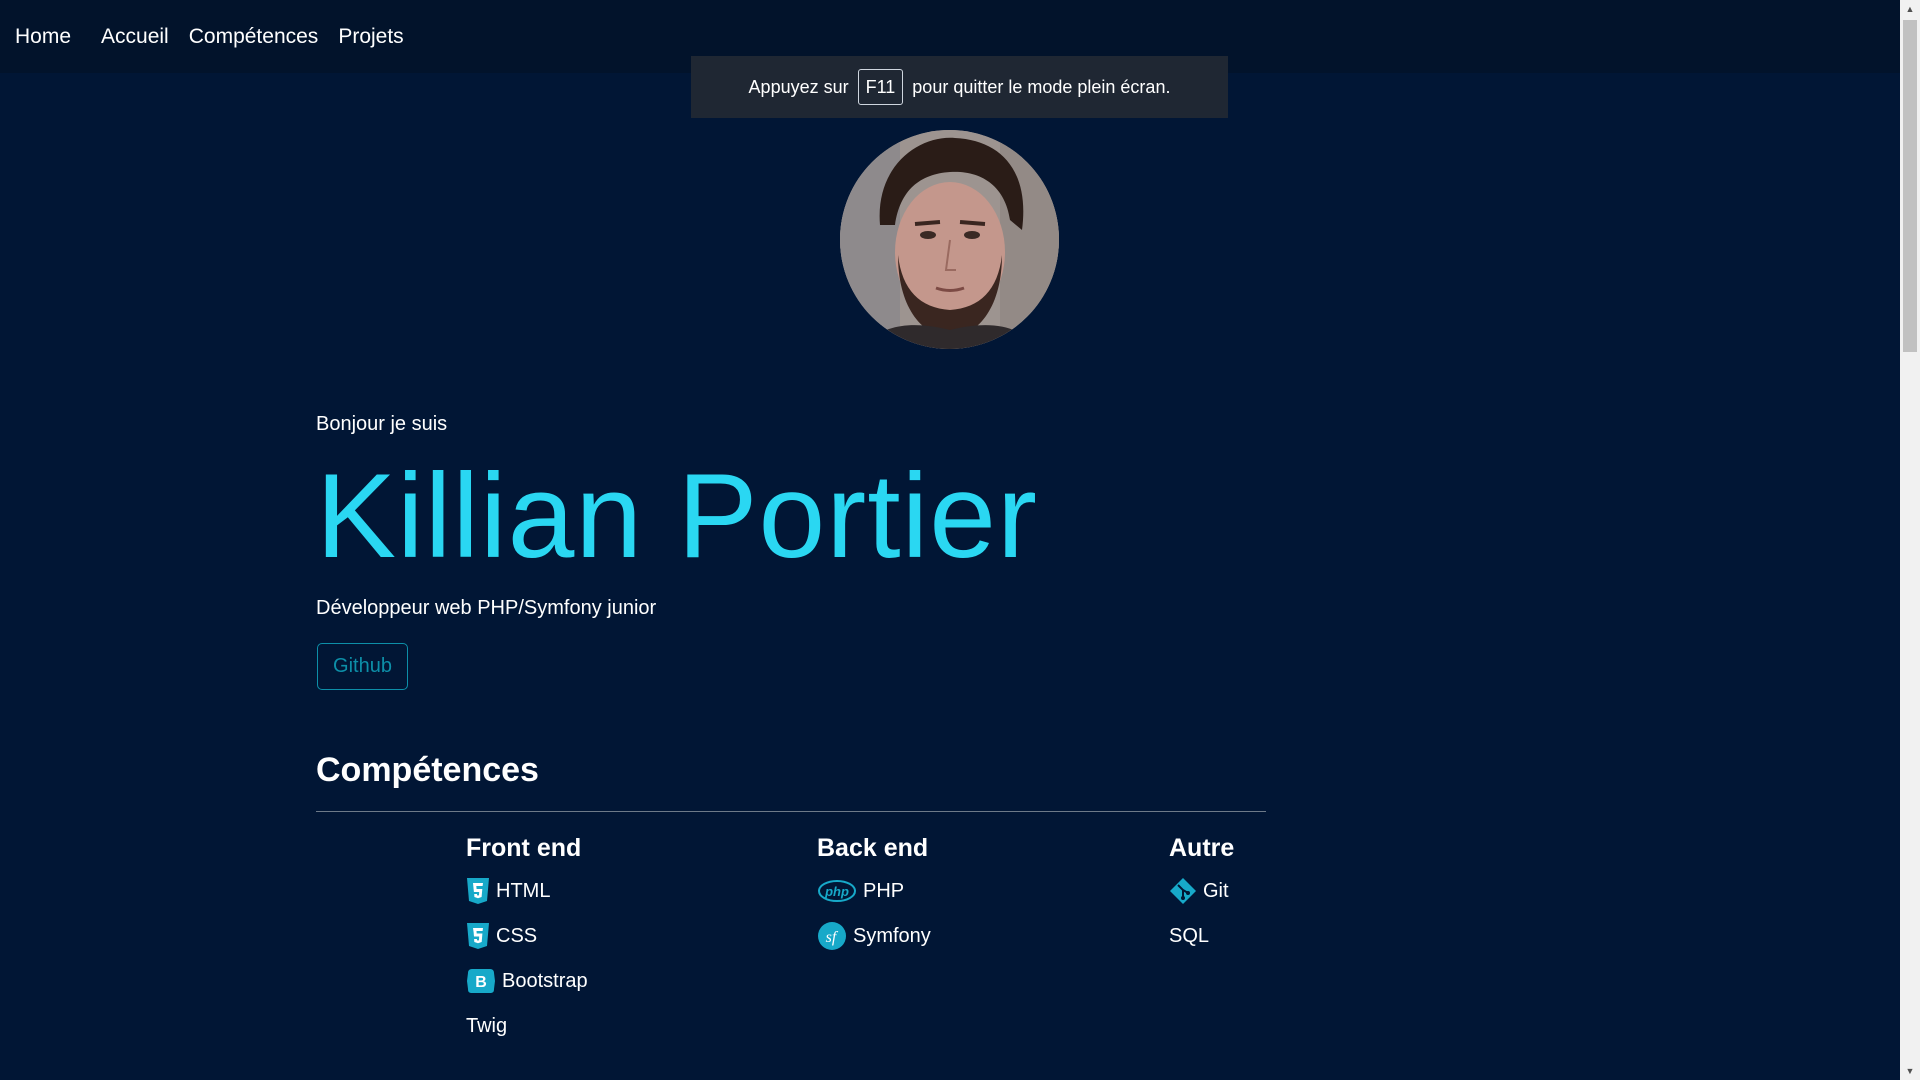 The image size is (1920, 1080). I want to click on fullscreen-notice-text-after: pour quitter le mode plein écran., so click(1041, 86).